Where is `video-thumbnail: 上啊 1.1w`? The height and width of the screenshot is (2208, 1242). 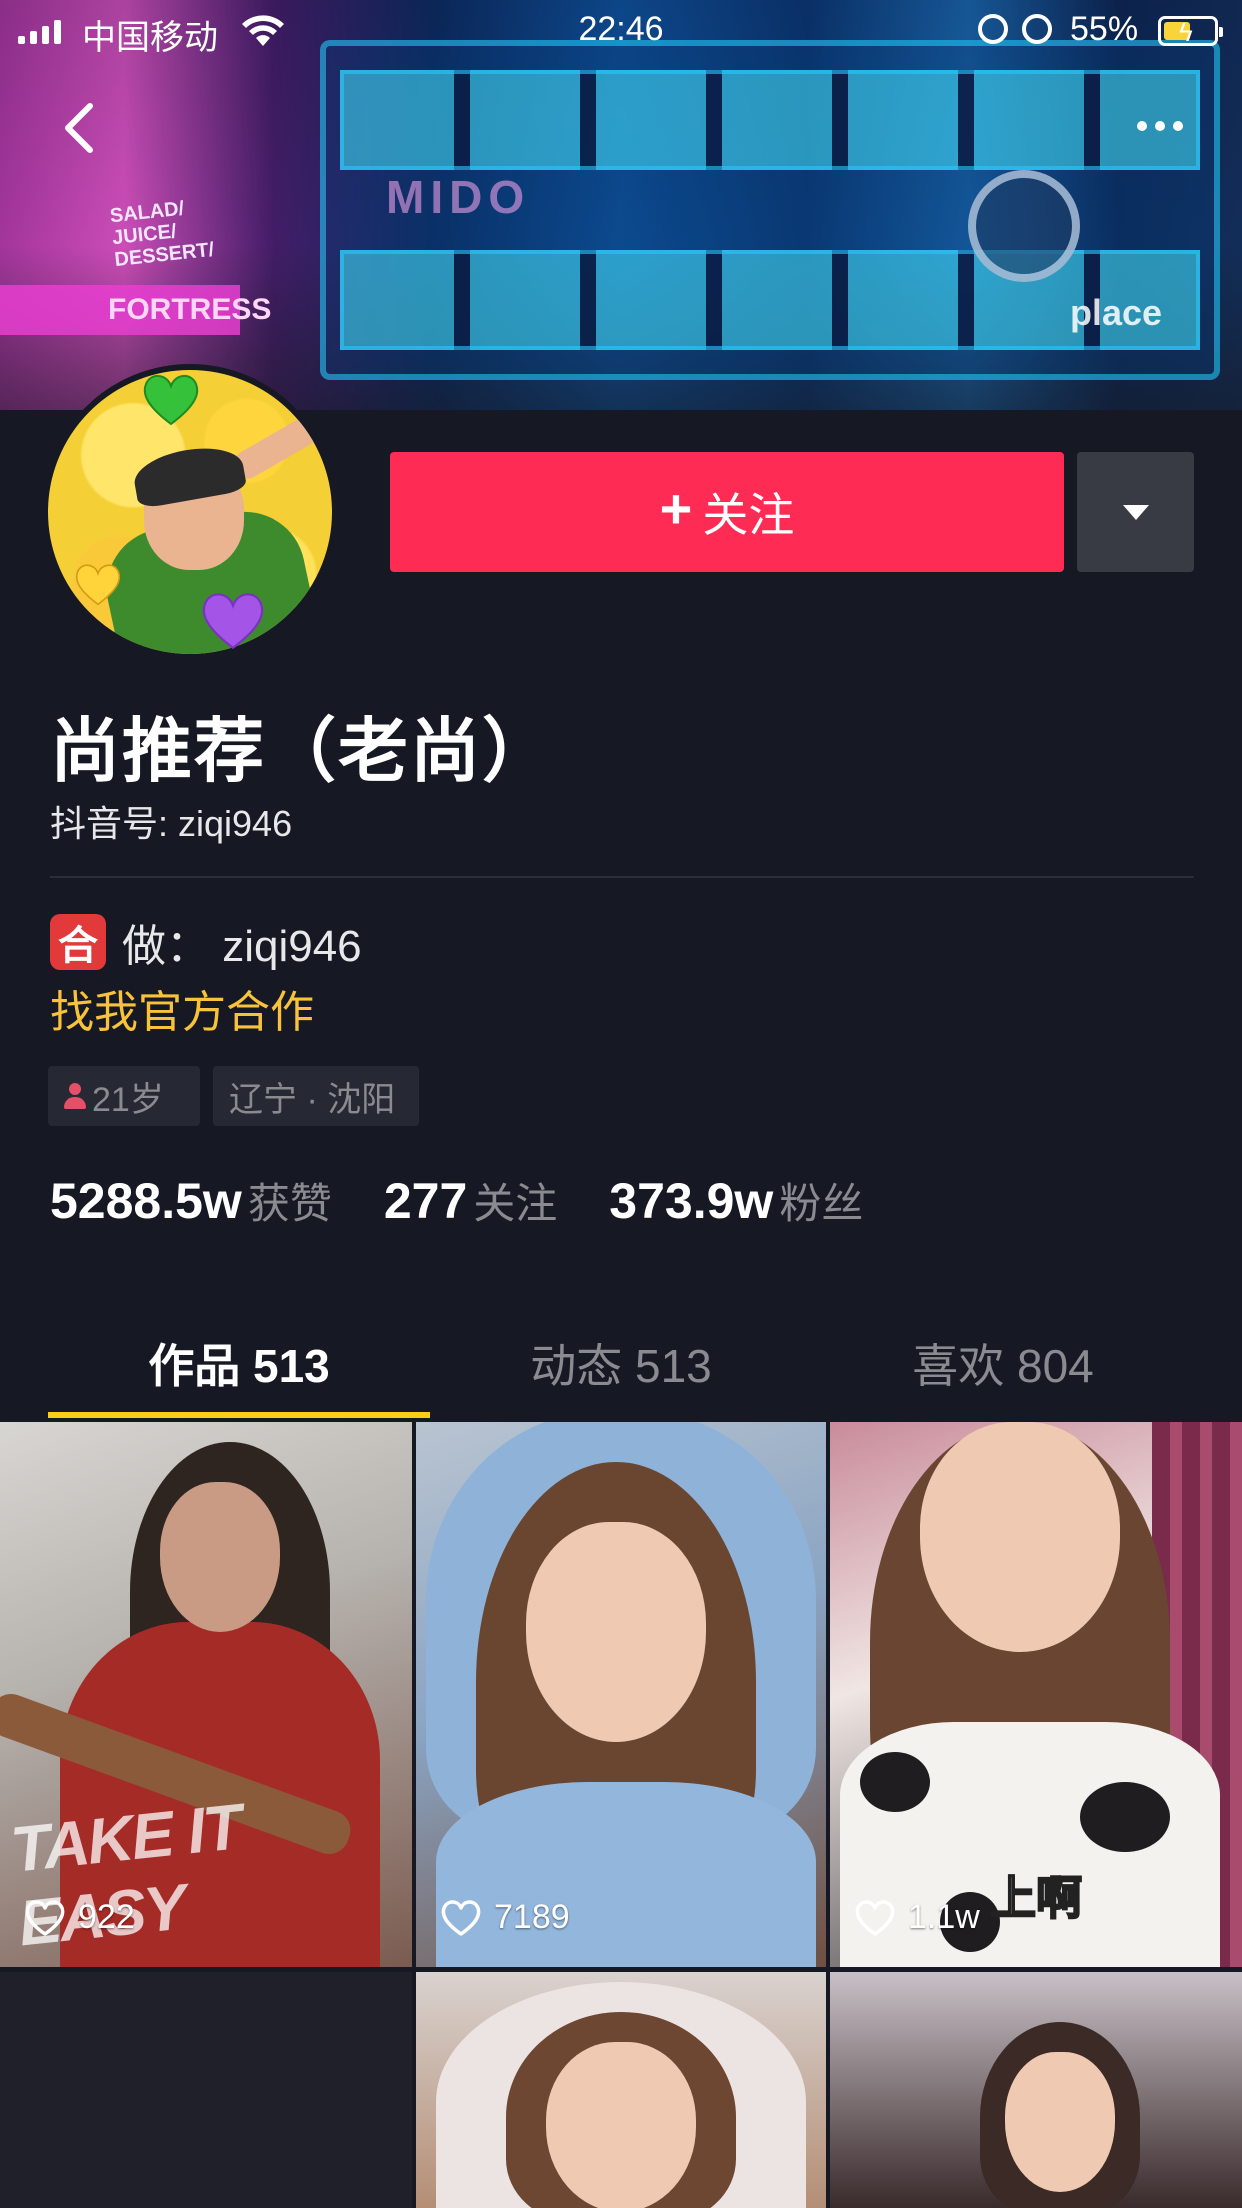
video-thumbnail: 上啊 1.1w is located at coordinates (1036, 1694).